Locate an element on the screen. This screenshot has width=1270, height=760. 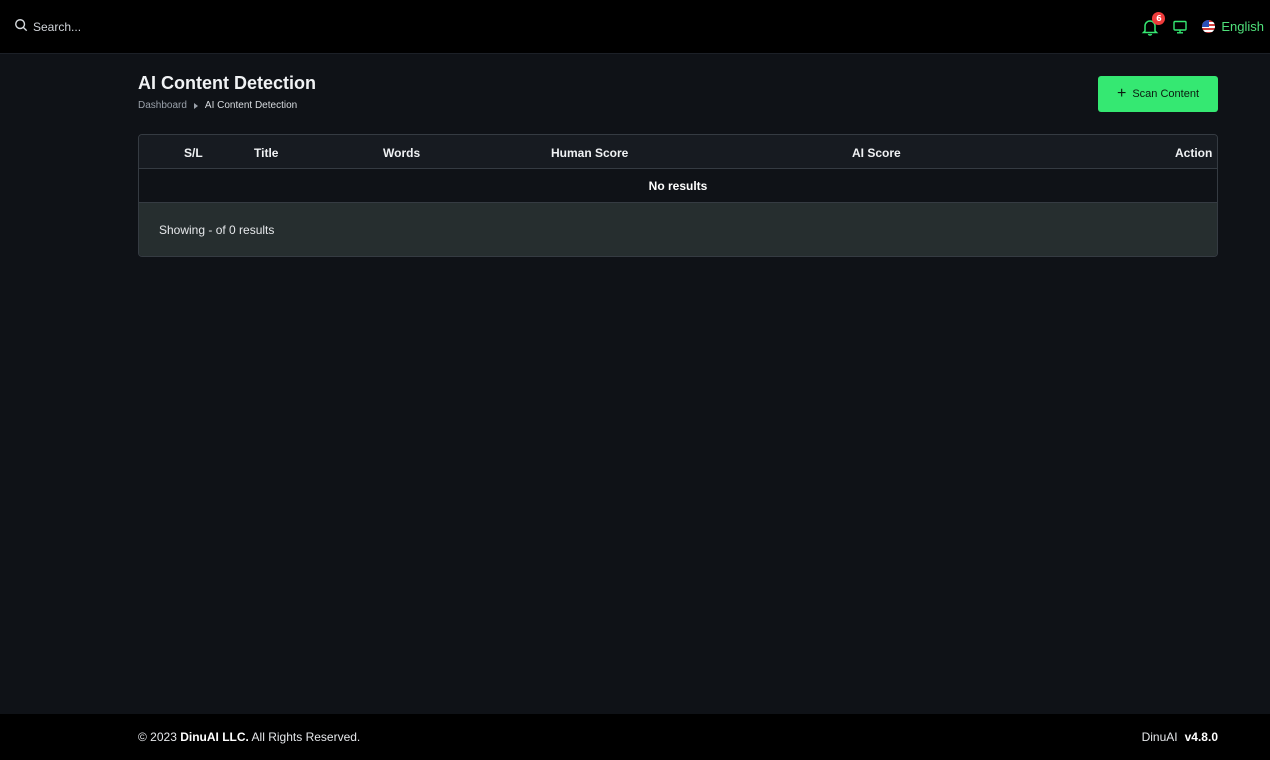
bell-icon is located at coordinates (1150, 29).